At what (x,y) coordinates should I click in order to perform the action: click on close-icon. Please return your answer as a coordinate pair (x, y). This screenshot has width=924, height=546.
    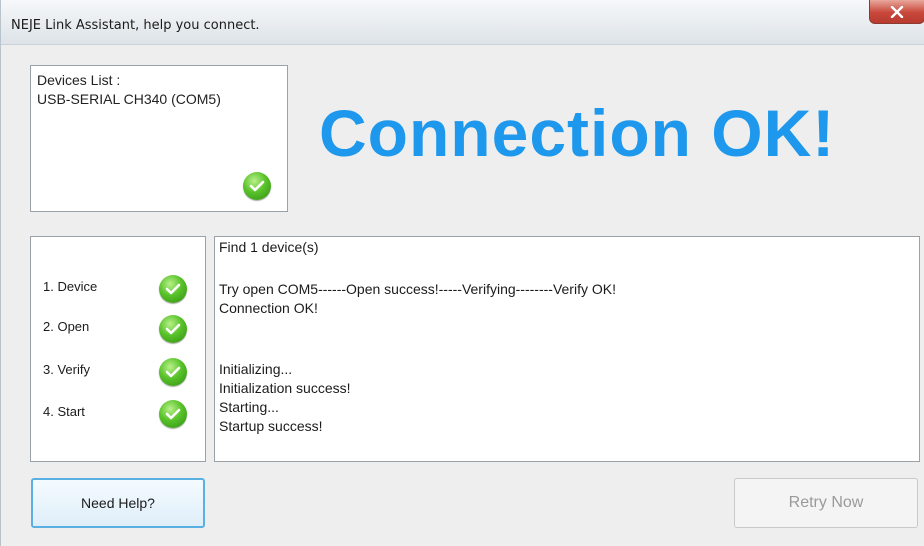
    Looking at the image, I should click on (897, 11).